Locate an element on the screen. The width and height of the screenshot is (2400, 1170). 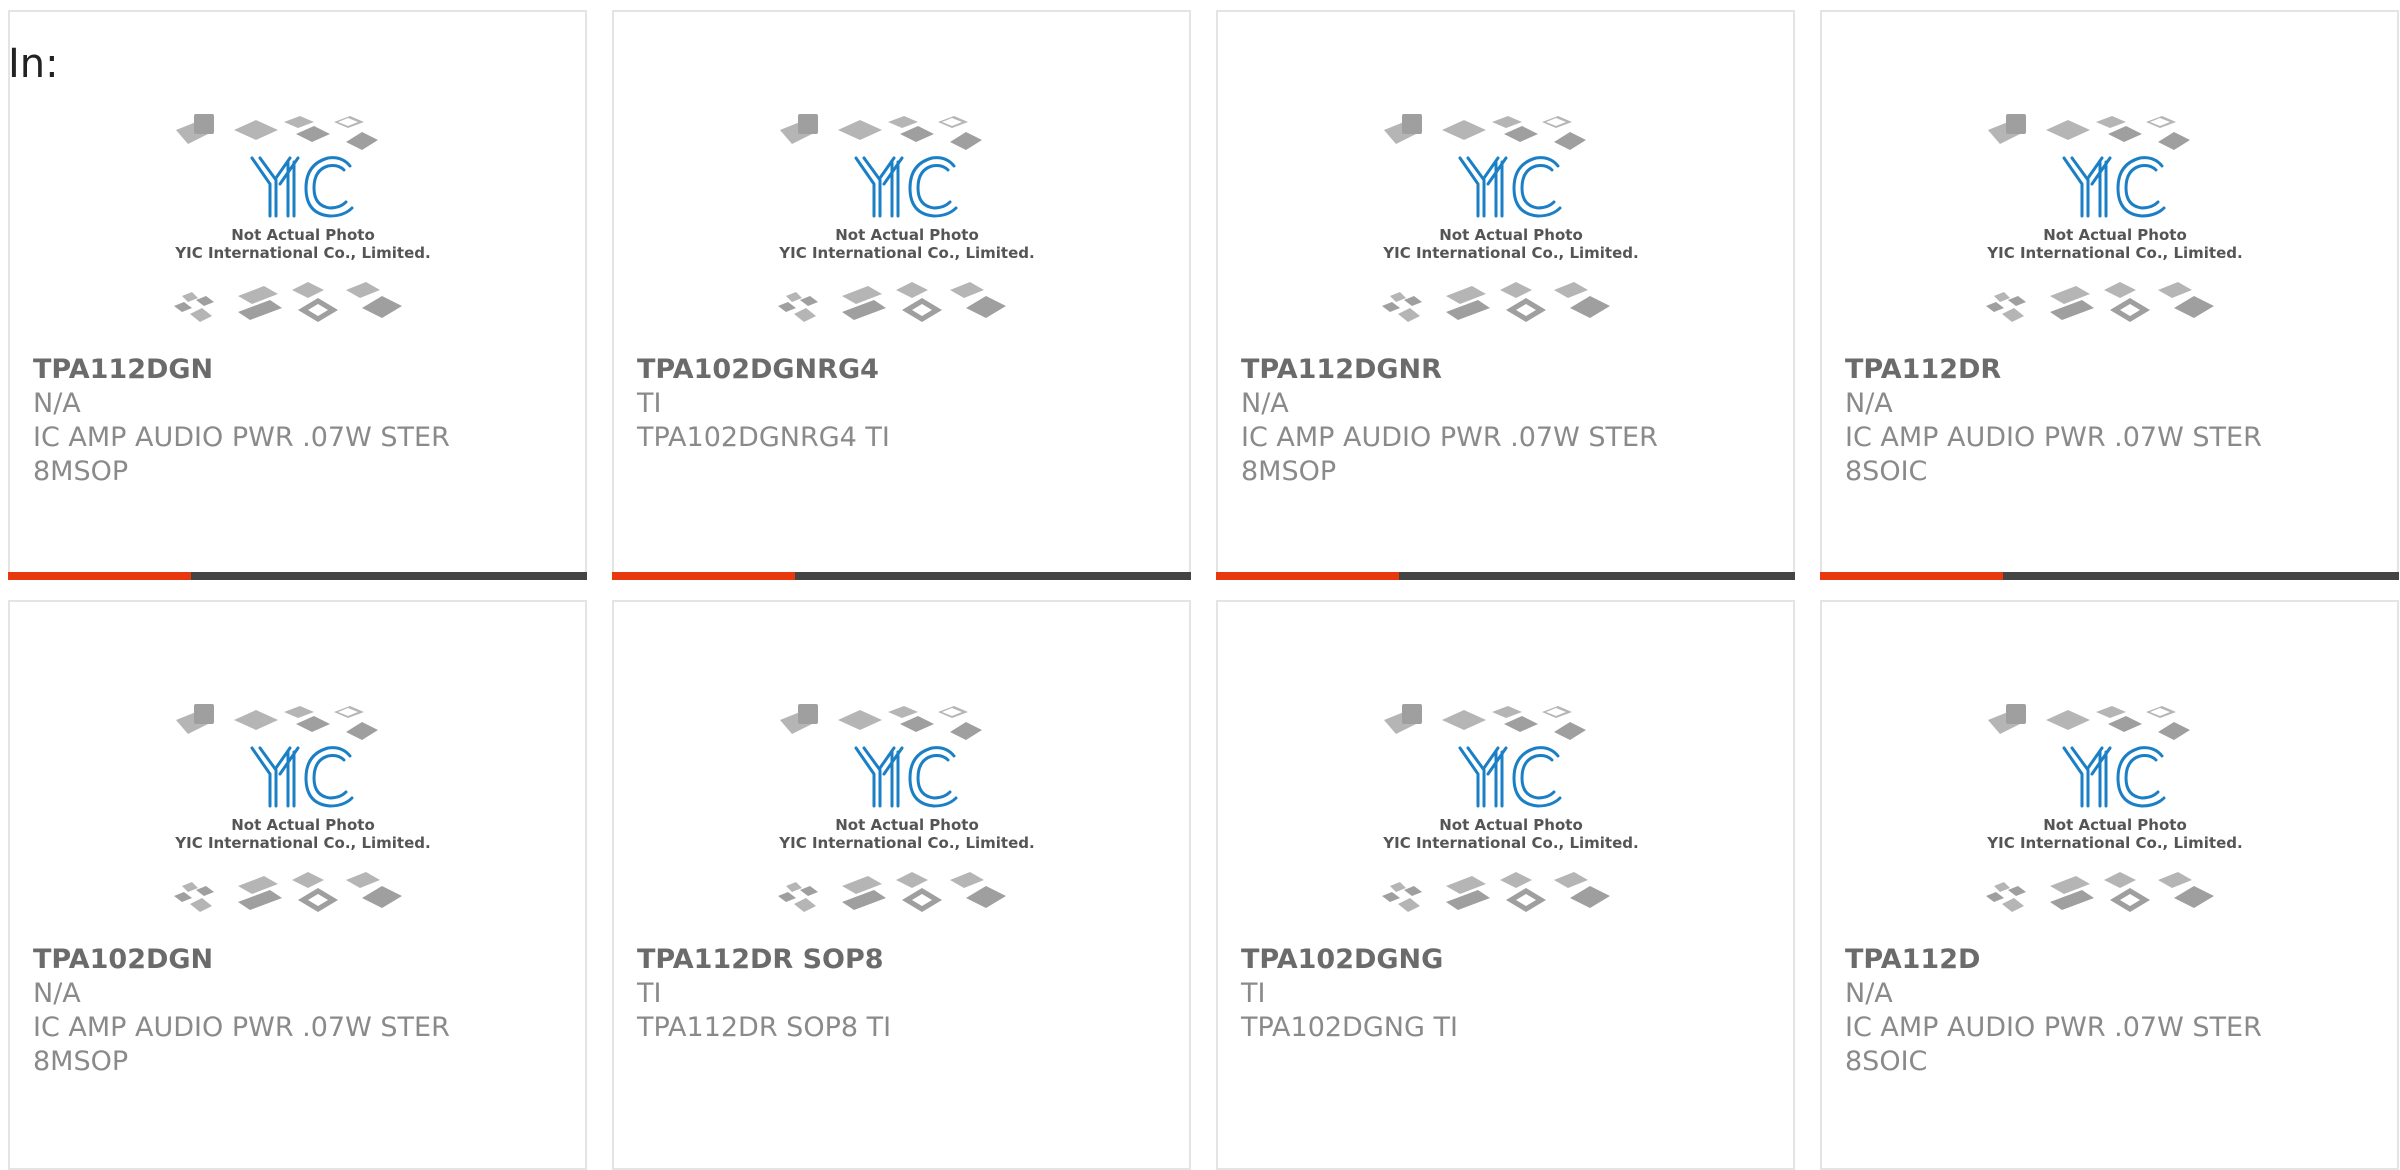
part-number: TPA102DGNRG4 is located at coordinates (903, 370).